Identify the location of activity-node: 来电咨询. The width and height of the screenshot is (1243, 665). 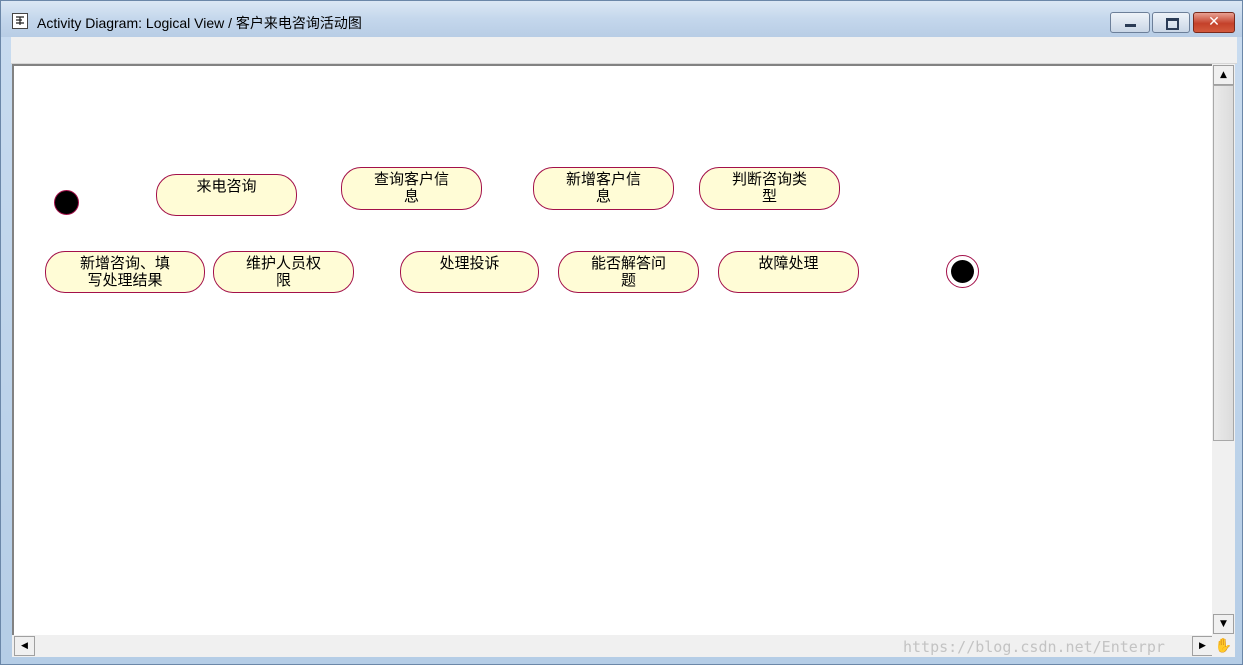
(226, 195).